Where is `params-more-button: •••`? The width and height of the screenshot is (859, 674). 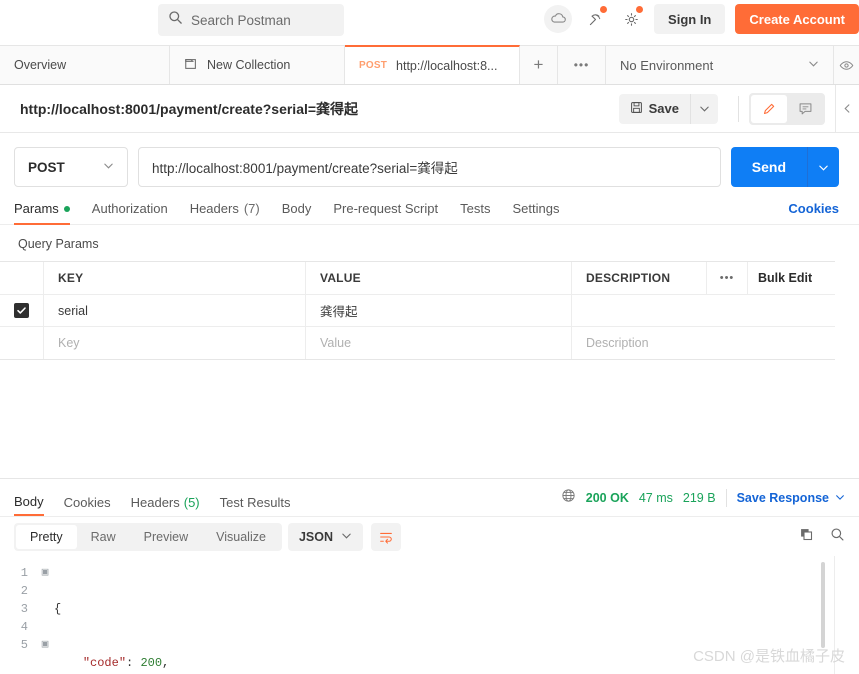
params-more-button: ••• is located at coordinates (726, 278).